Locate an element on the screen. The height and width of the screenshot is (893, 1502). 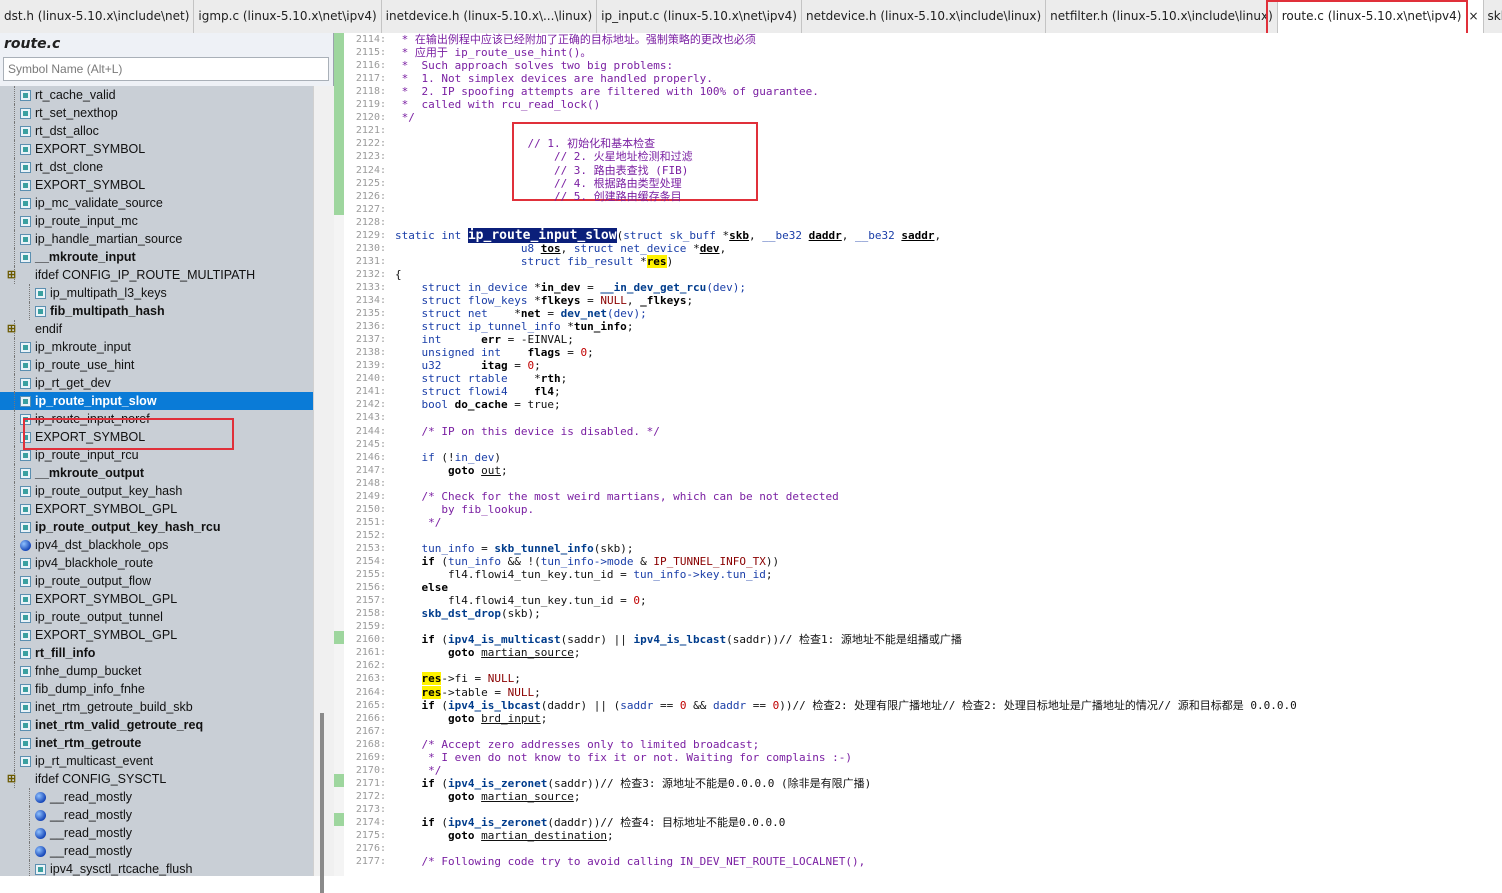
symbol-item: rt_fill_info is located at coordinates (156, 653).